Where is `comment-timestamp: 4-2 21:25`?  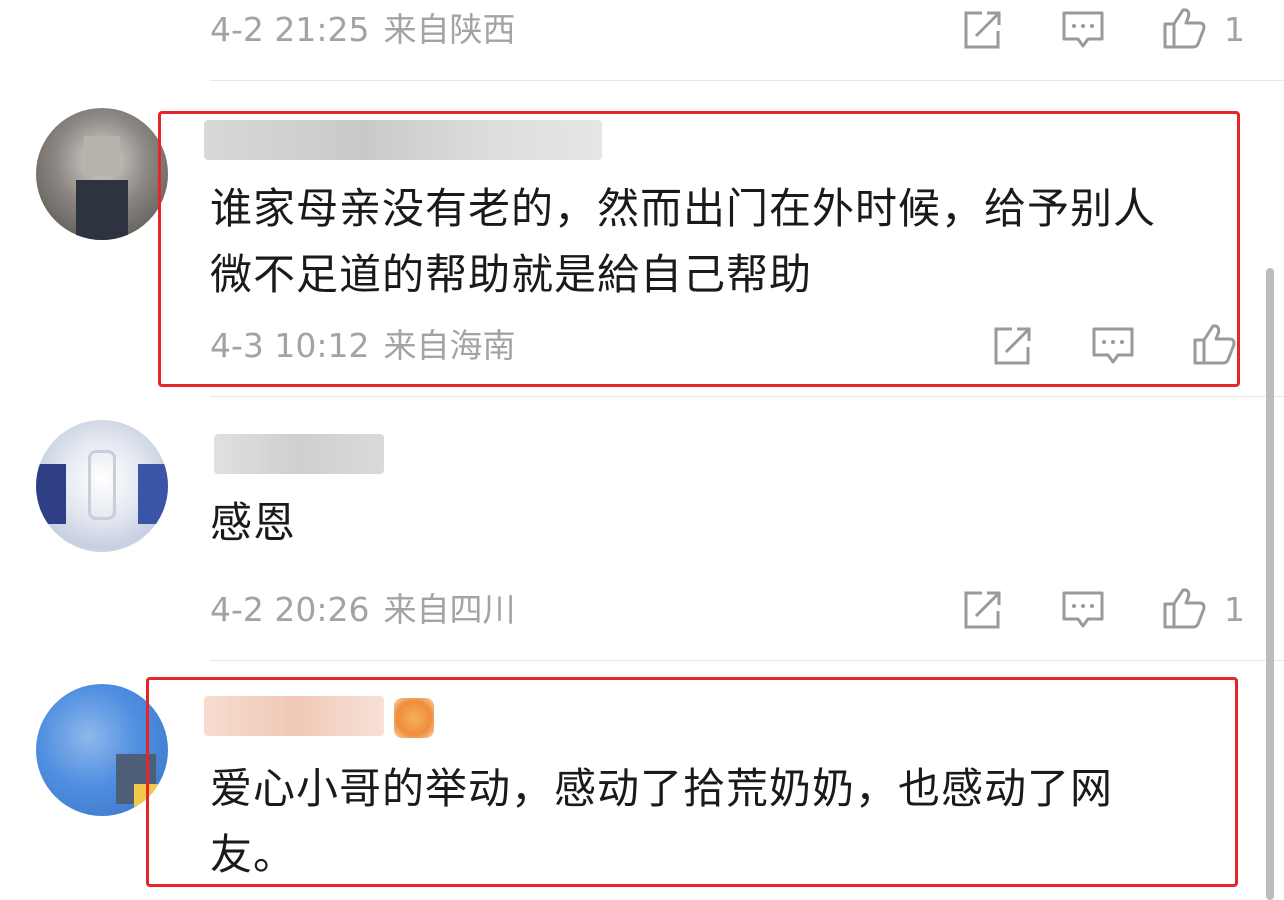
comment-timestamp: 4-2 21:25 is located at coordinates (290, 29).